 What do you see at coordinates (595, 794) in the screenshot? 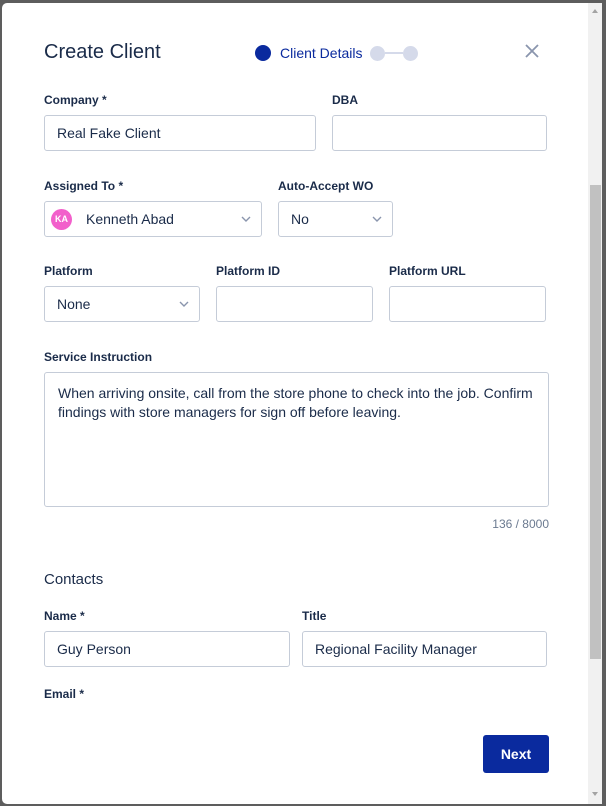
I see `scroll-down-arrow-icon` at bounding box center [595, 794].